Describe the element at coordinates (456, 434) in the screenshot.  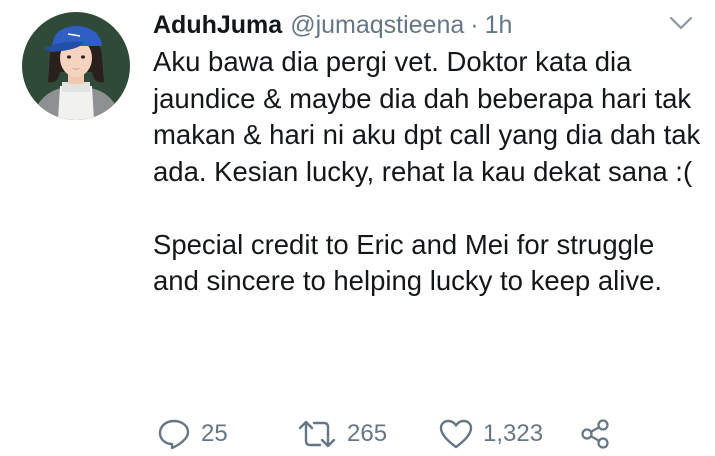
I see `heart-icon` at that location.